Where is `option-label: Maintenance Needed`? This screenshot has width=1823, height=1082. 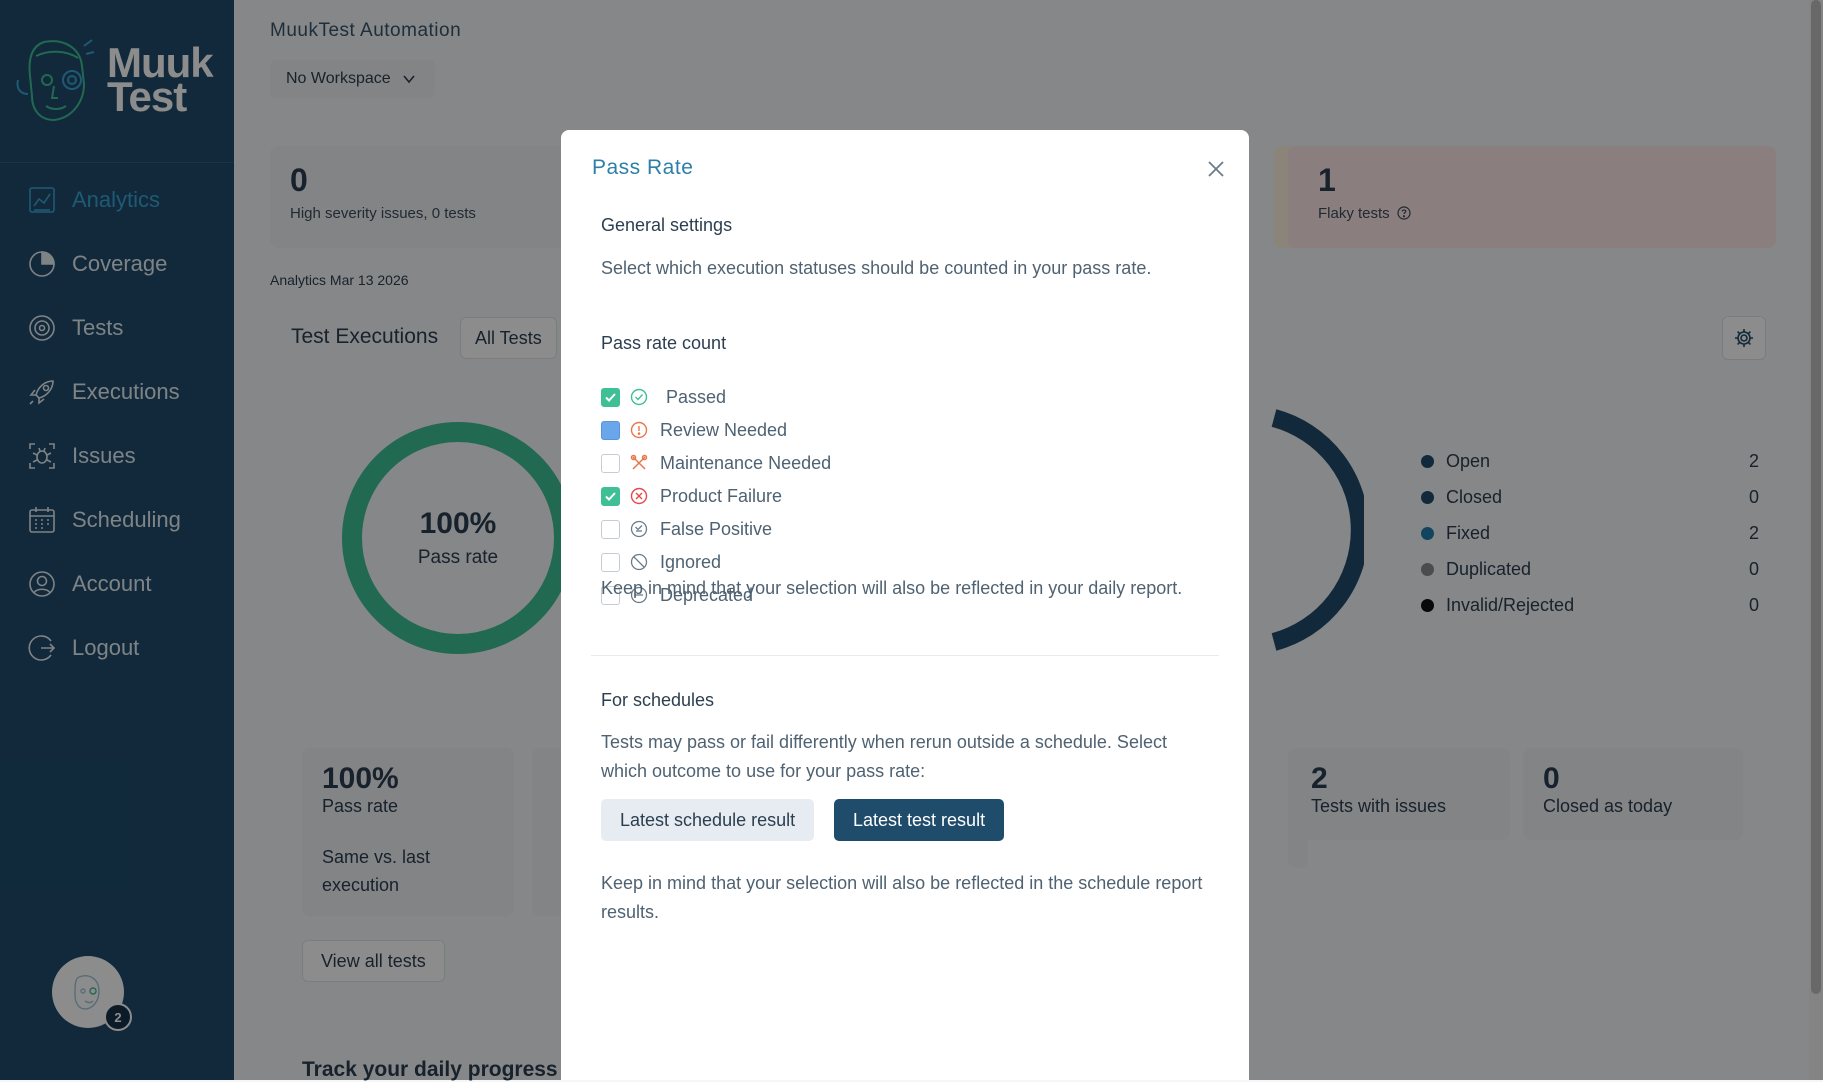 option-label: Maintenance Needed is located at coordinates (746, 462).